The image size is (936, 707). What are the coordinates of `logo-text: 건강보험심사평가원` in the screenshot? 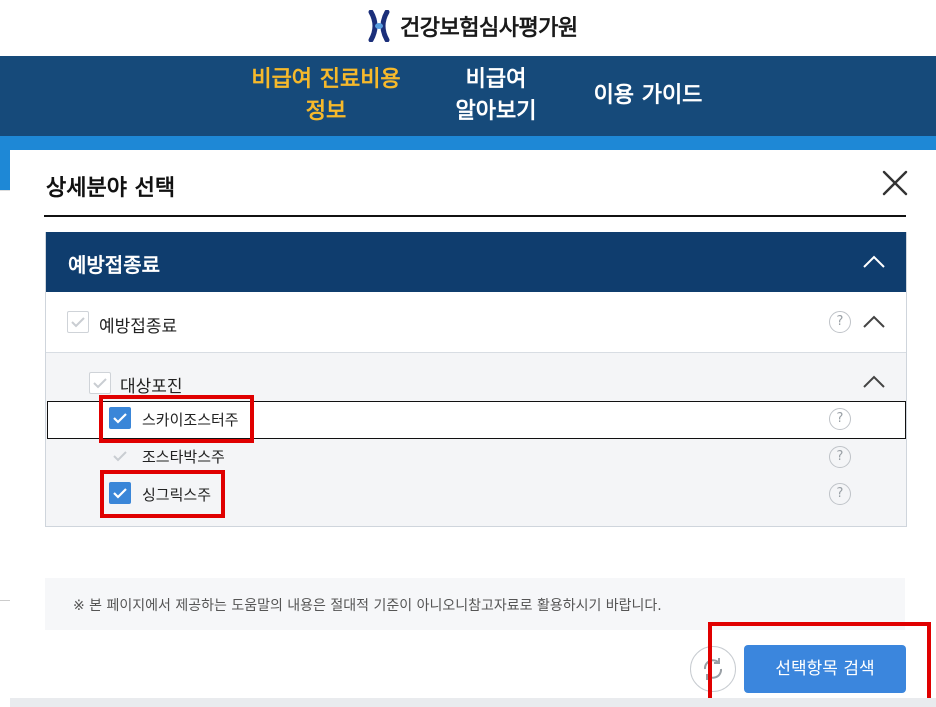 It's located at (489, 28).